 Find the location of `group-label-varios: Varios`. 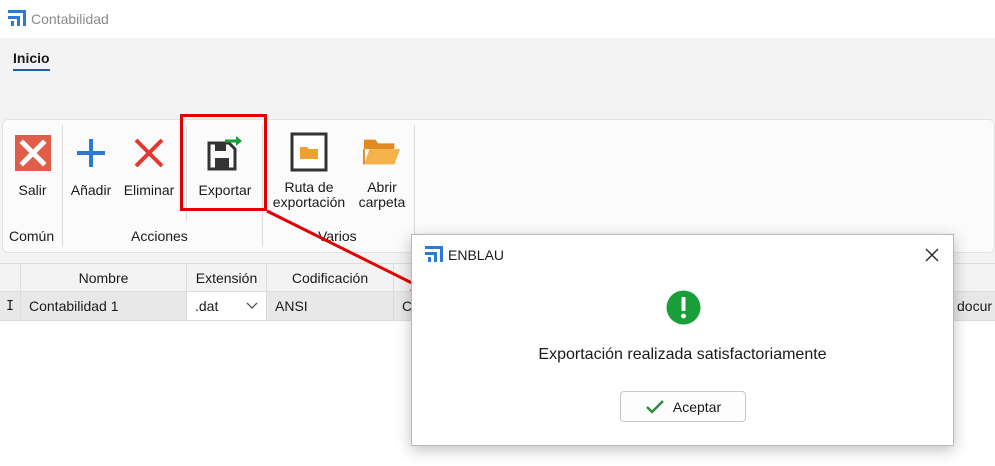

group-label-varios: Varios is located at coordinates (337, 236).